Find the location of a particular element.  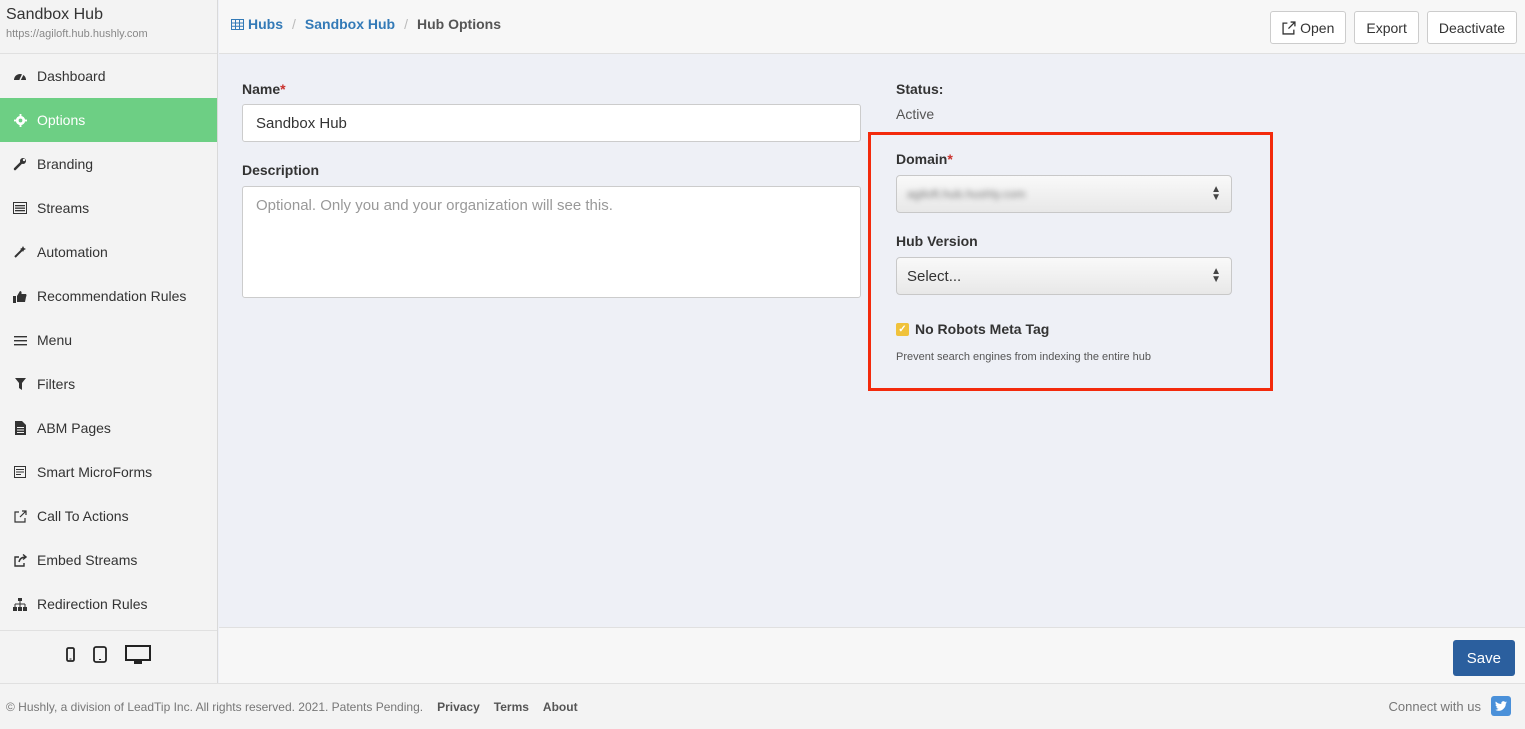

sidebar-item-filters: Filters is located at coordinates (108, 384).